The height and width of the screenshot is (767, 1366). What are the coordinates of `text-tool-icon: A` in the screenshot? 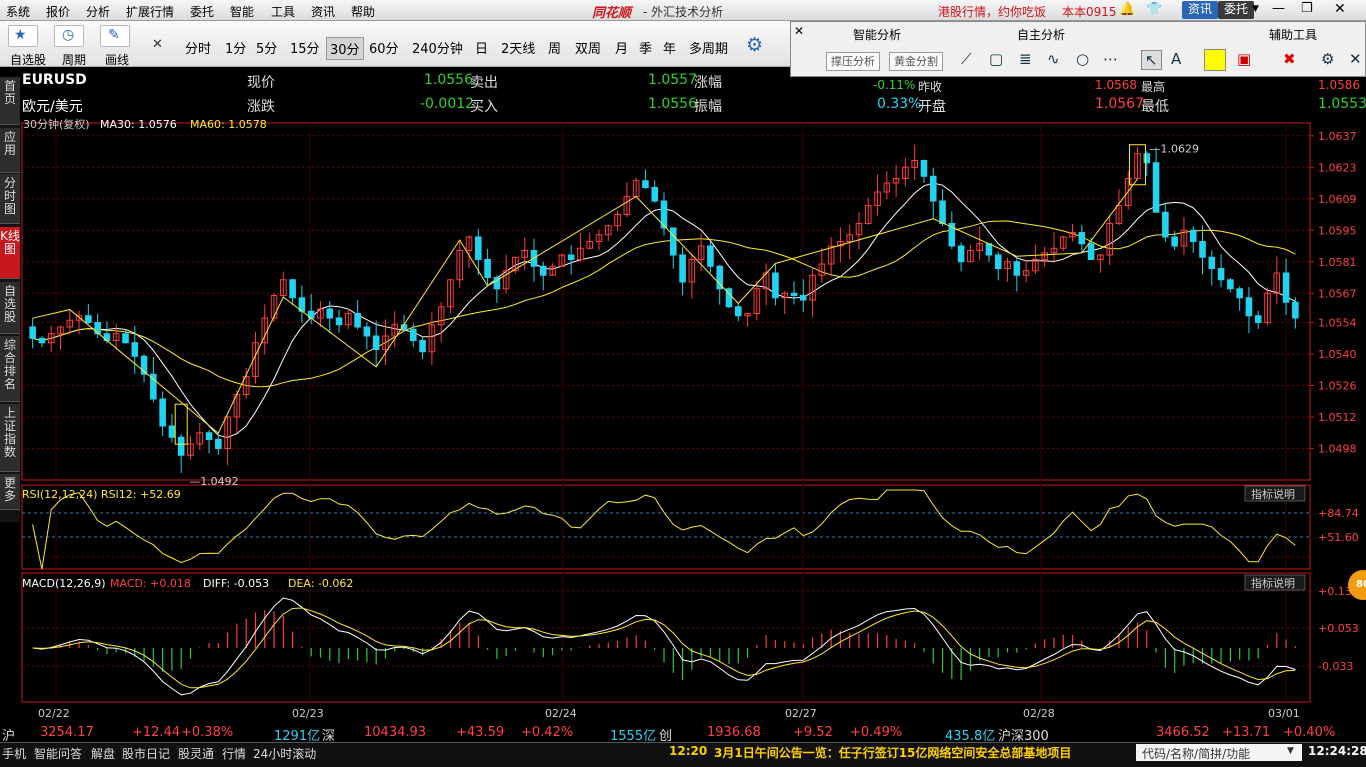 It's located at (1176, 59).